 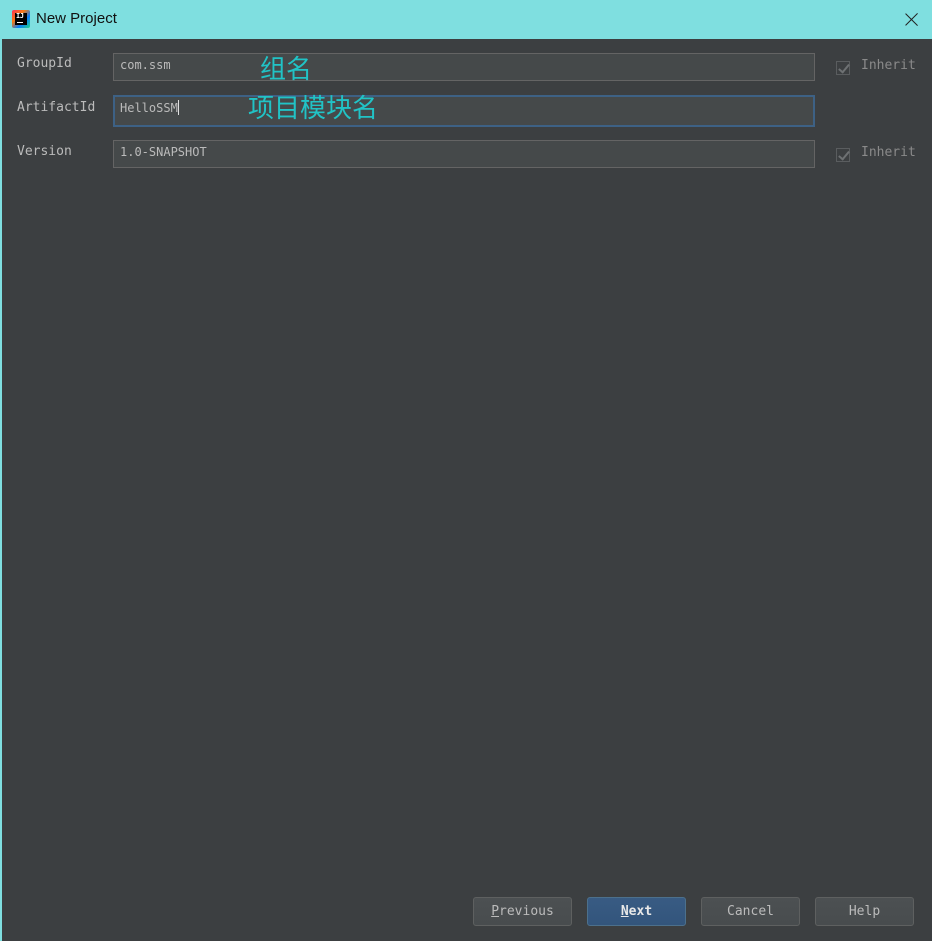 What do you see at coordinates (640, 911) in the screenshot?
I see `next-label: ext` at bounding box center [640, 911].